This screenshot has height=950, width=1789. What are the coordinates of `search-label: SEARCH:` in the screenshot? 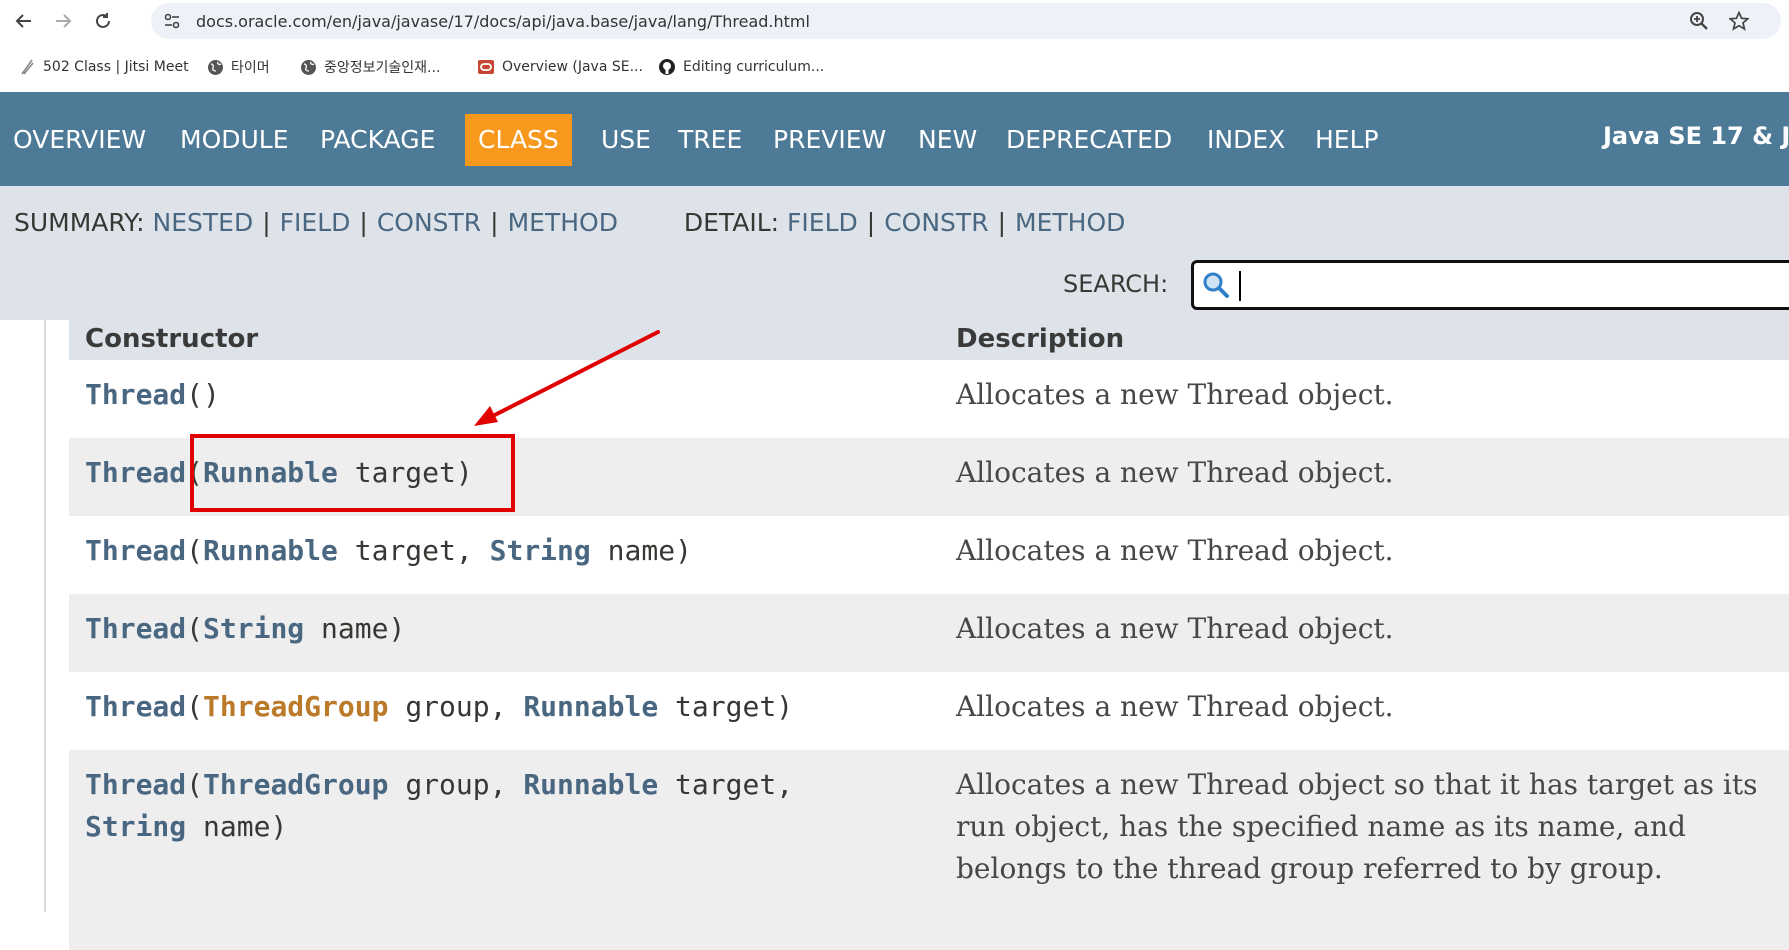 It's located at (1116, 284).